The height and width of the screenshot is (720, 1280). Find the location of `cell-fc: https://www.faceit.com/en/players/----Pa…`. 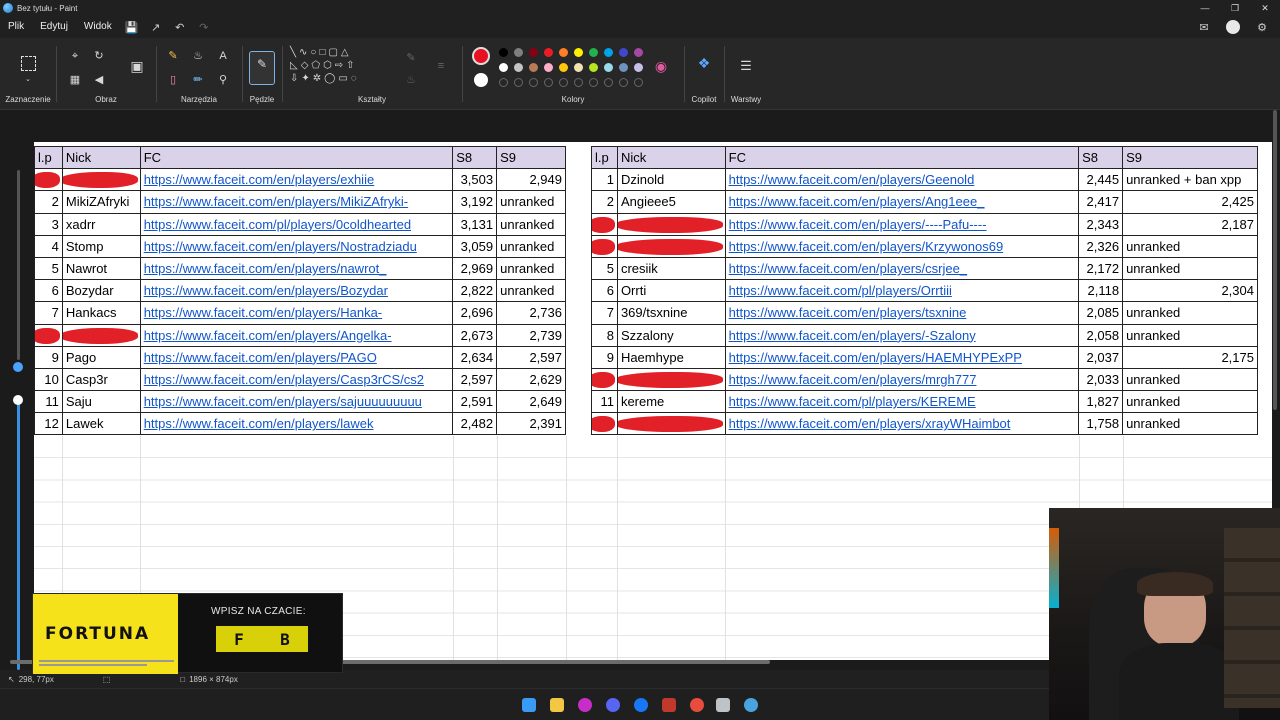

cell-fc: https://www.faceit.com/en/players/----Pa… is located at coordinates (902, 224).